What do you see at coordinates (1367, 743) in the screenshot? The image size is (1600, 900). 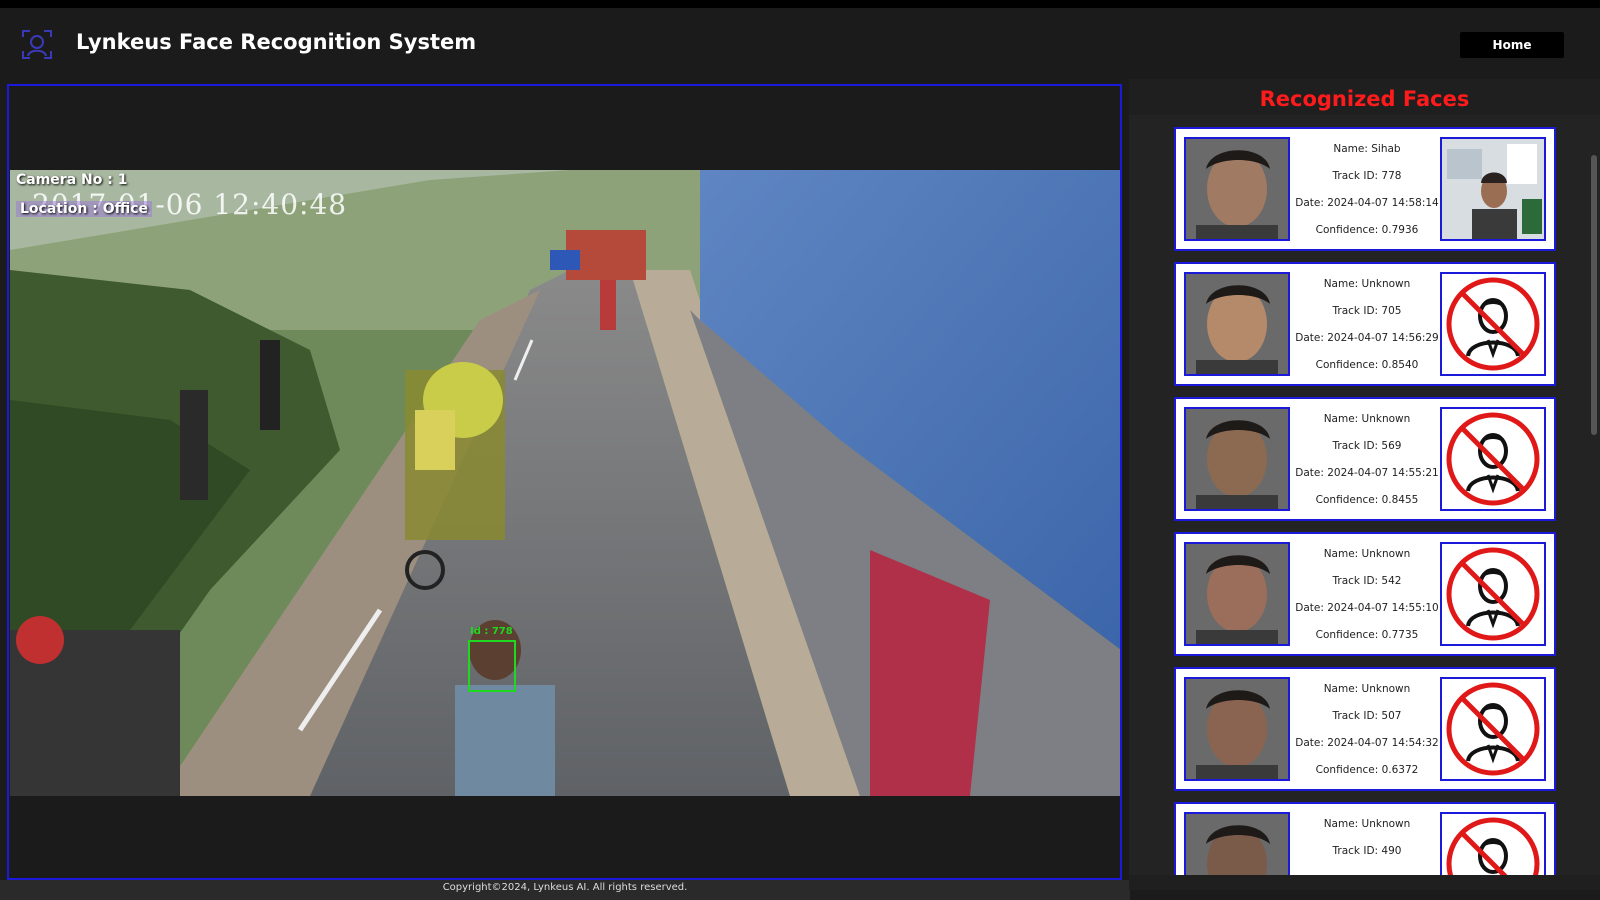 I see `face-date-text: Date: 2024-04-07 14:54:32` at bounding box center [1367, 743].